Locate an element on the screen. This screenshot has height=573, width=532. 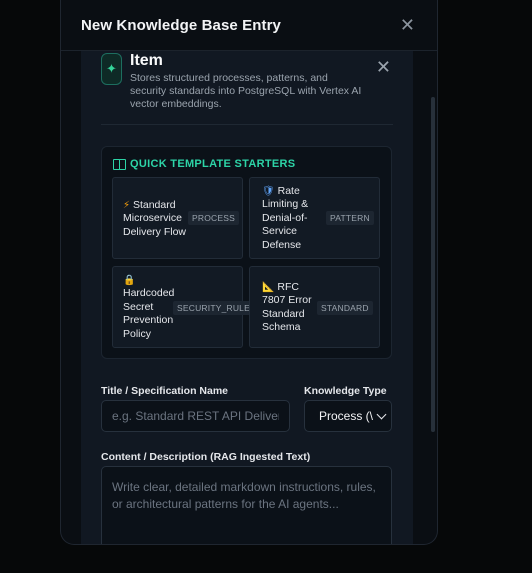
scrollbar-track is located at coordinates (433, 264).